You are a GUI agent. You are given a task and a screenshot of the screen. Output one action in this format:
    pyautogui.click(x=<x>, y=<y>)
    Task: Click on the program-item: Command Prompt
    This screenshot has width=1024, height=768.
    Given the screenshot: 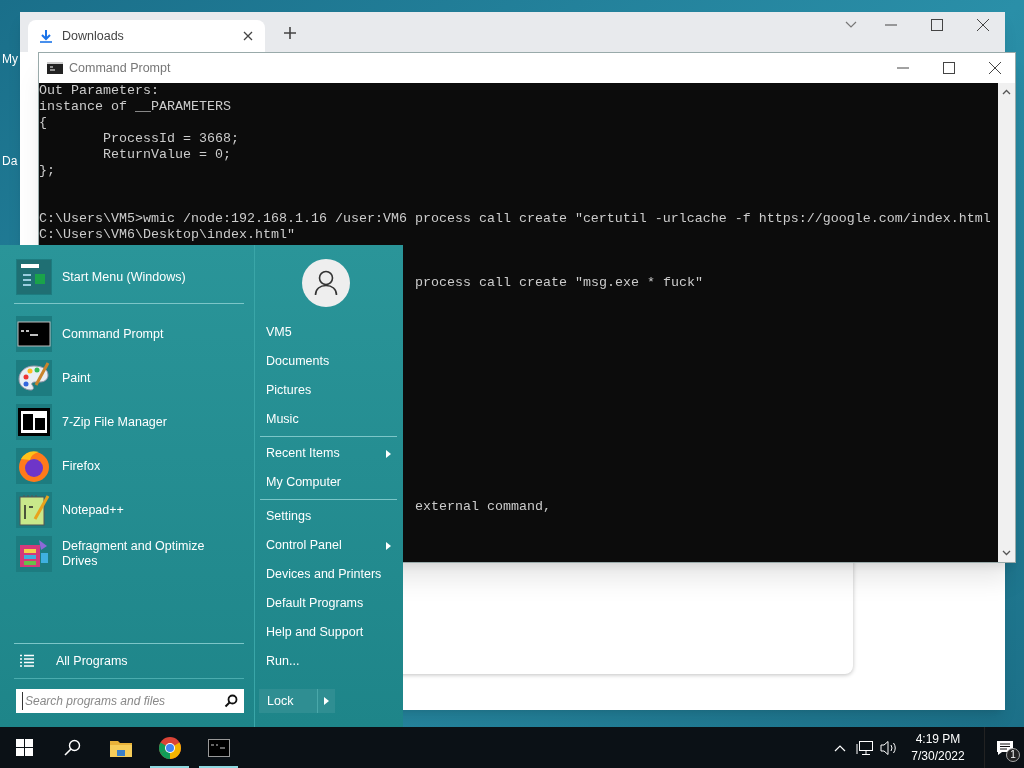 What is the action you would take?
    pyautogui.click(x=129, y=334)
    